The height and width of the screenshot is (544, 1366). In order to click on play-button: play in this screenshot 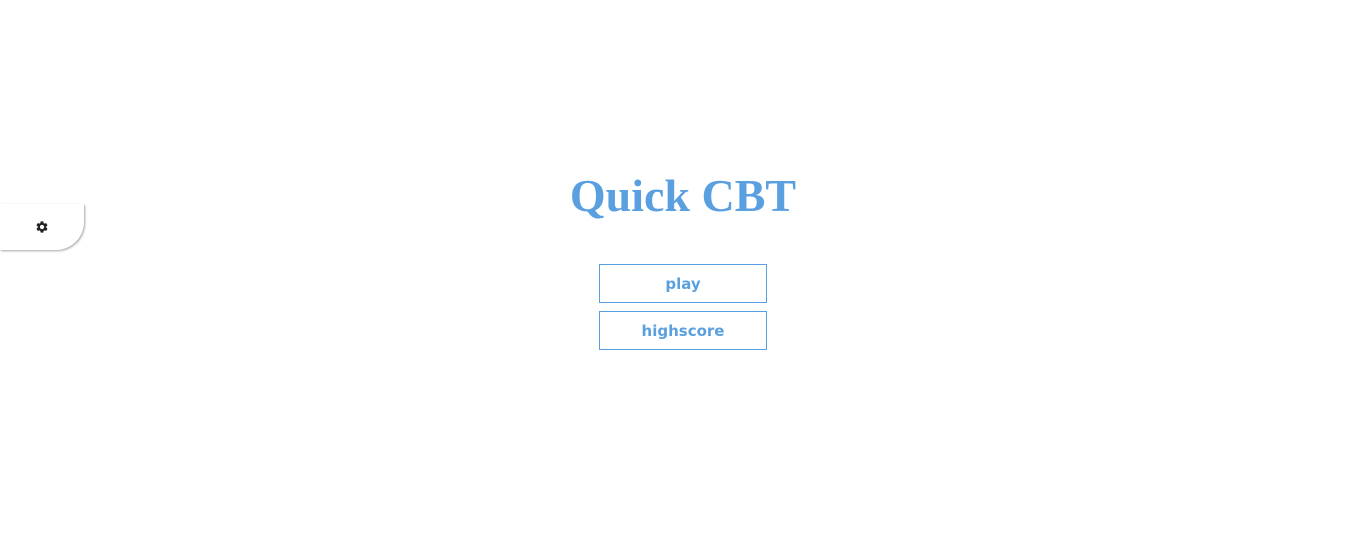, I will do `click(683, 283)`.